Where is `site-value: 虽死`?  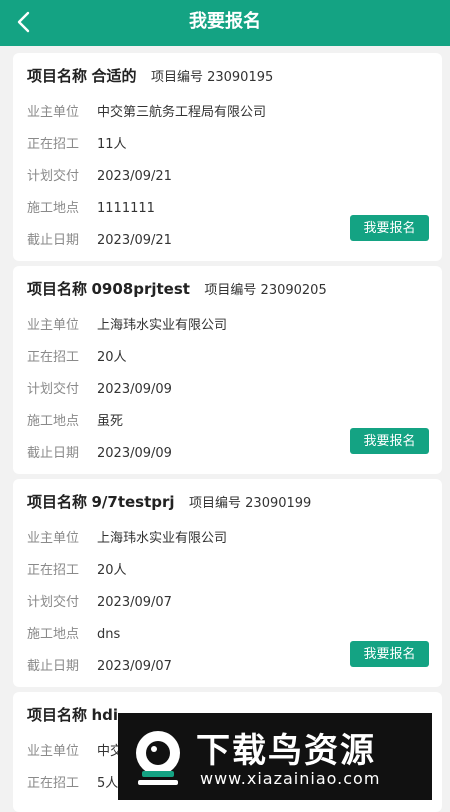
site-value: 虽死 is located at coordinates (110, 421).